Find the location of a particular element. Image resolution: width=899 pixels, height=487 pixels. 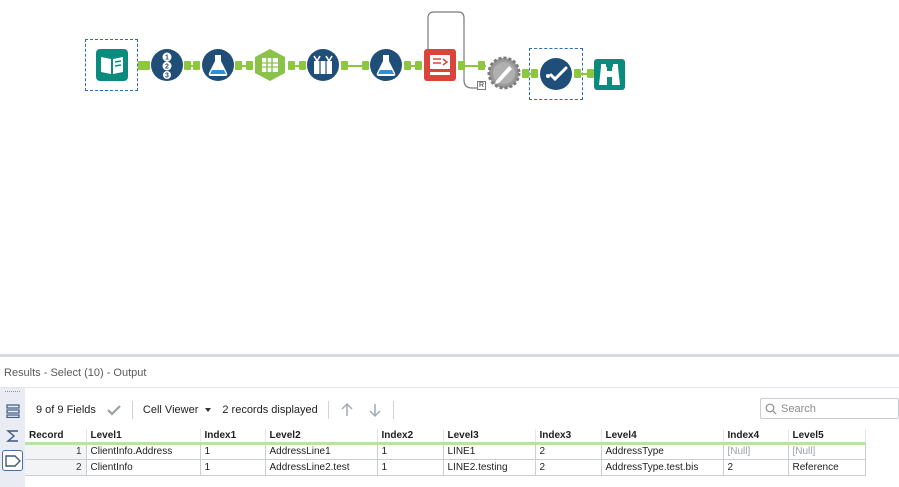

svg-text: 2 is located at coordinates (167, 67).